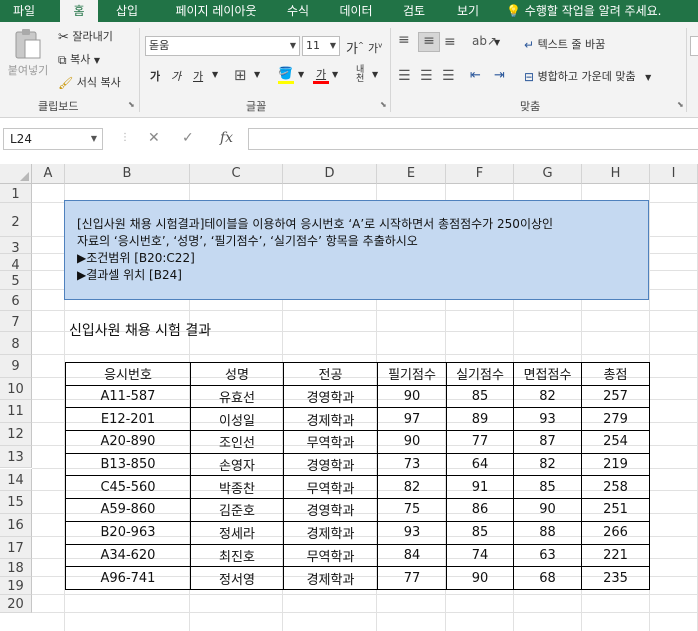  Describe the element at coordinates (602, 11) in the screenshot. I see `tell-me-box: 💡 수행할 작업을 알려 주세요.` at that location.